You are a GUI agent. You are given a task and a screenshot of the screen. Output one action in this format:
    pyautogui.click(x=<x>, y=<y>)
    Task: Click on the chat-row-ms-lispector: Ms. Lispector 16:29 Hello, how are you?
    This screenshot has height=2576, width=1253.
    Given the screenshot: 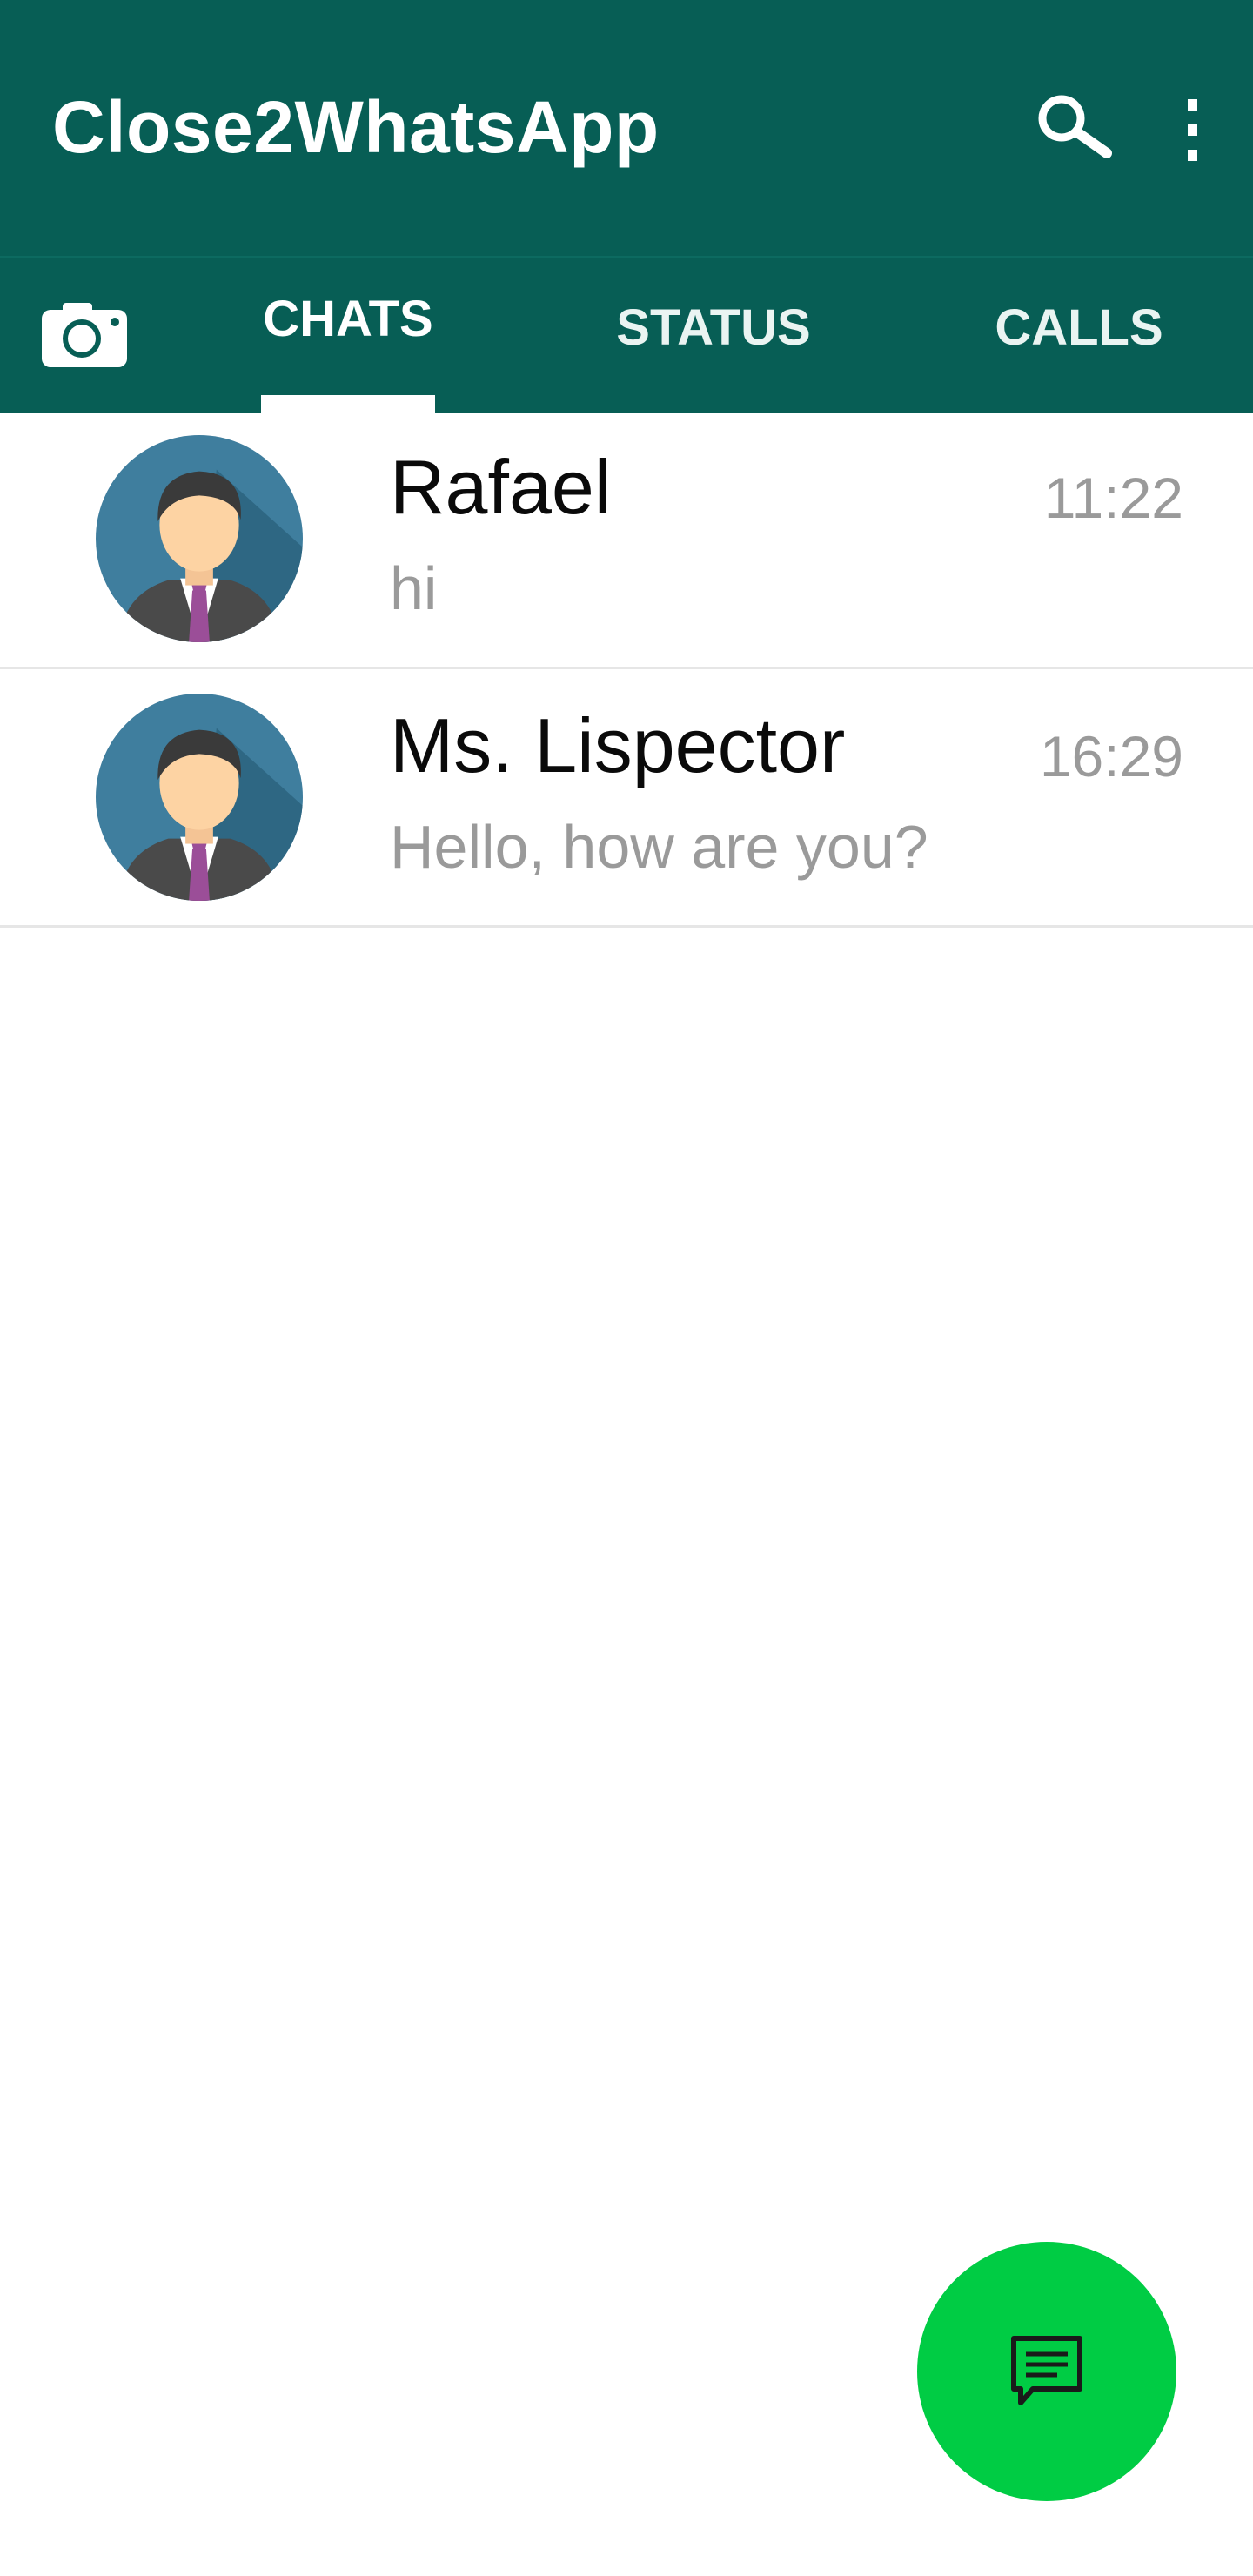 What is the action you would take?
    pyautogui.click(x=626, y=798)
    